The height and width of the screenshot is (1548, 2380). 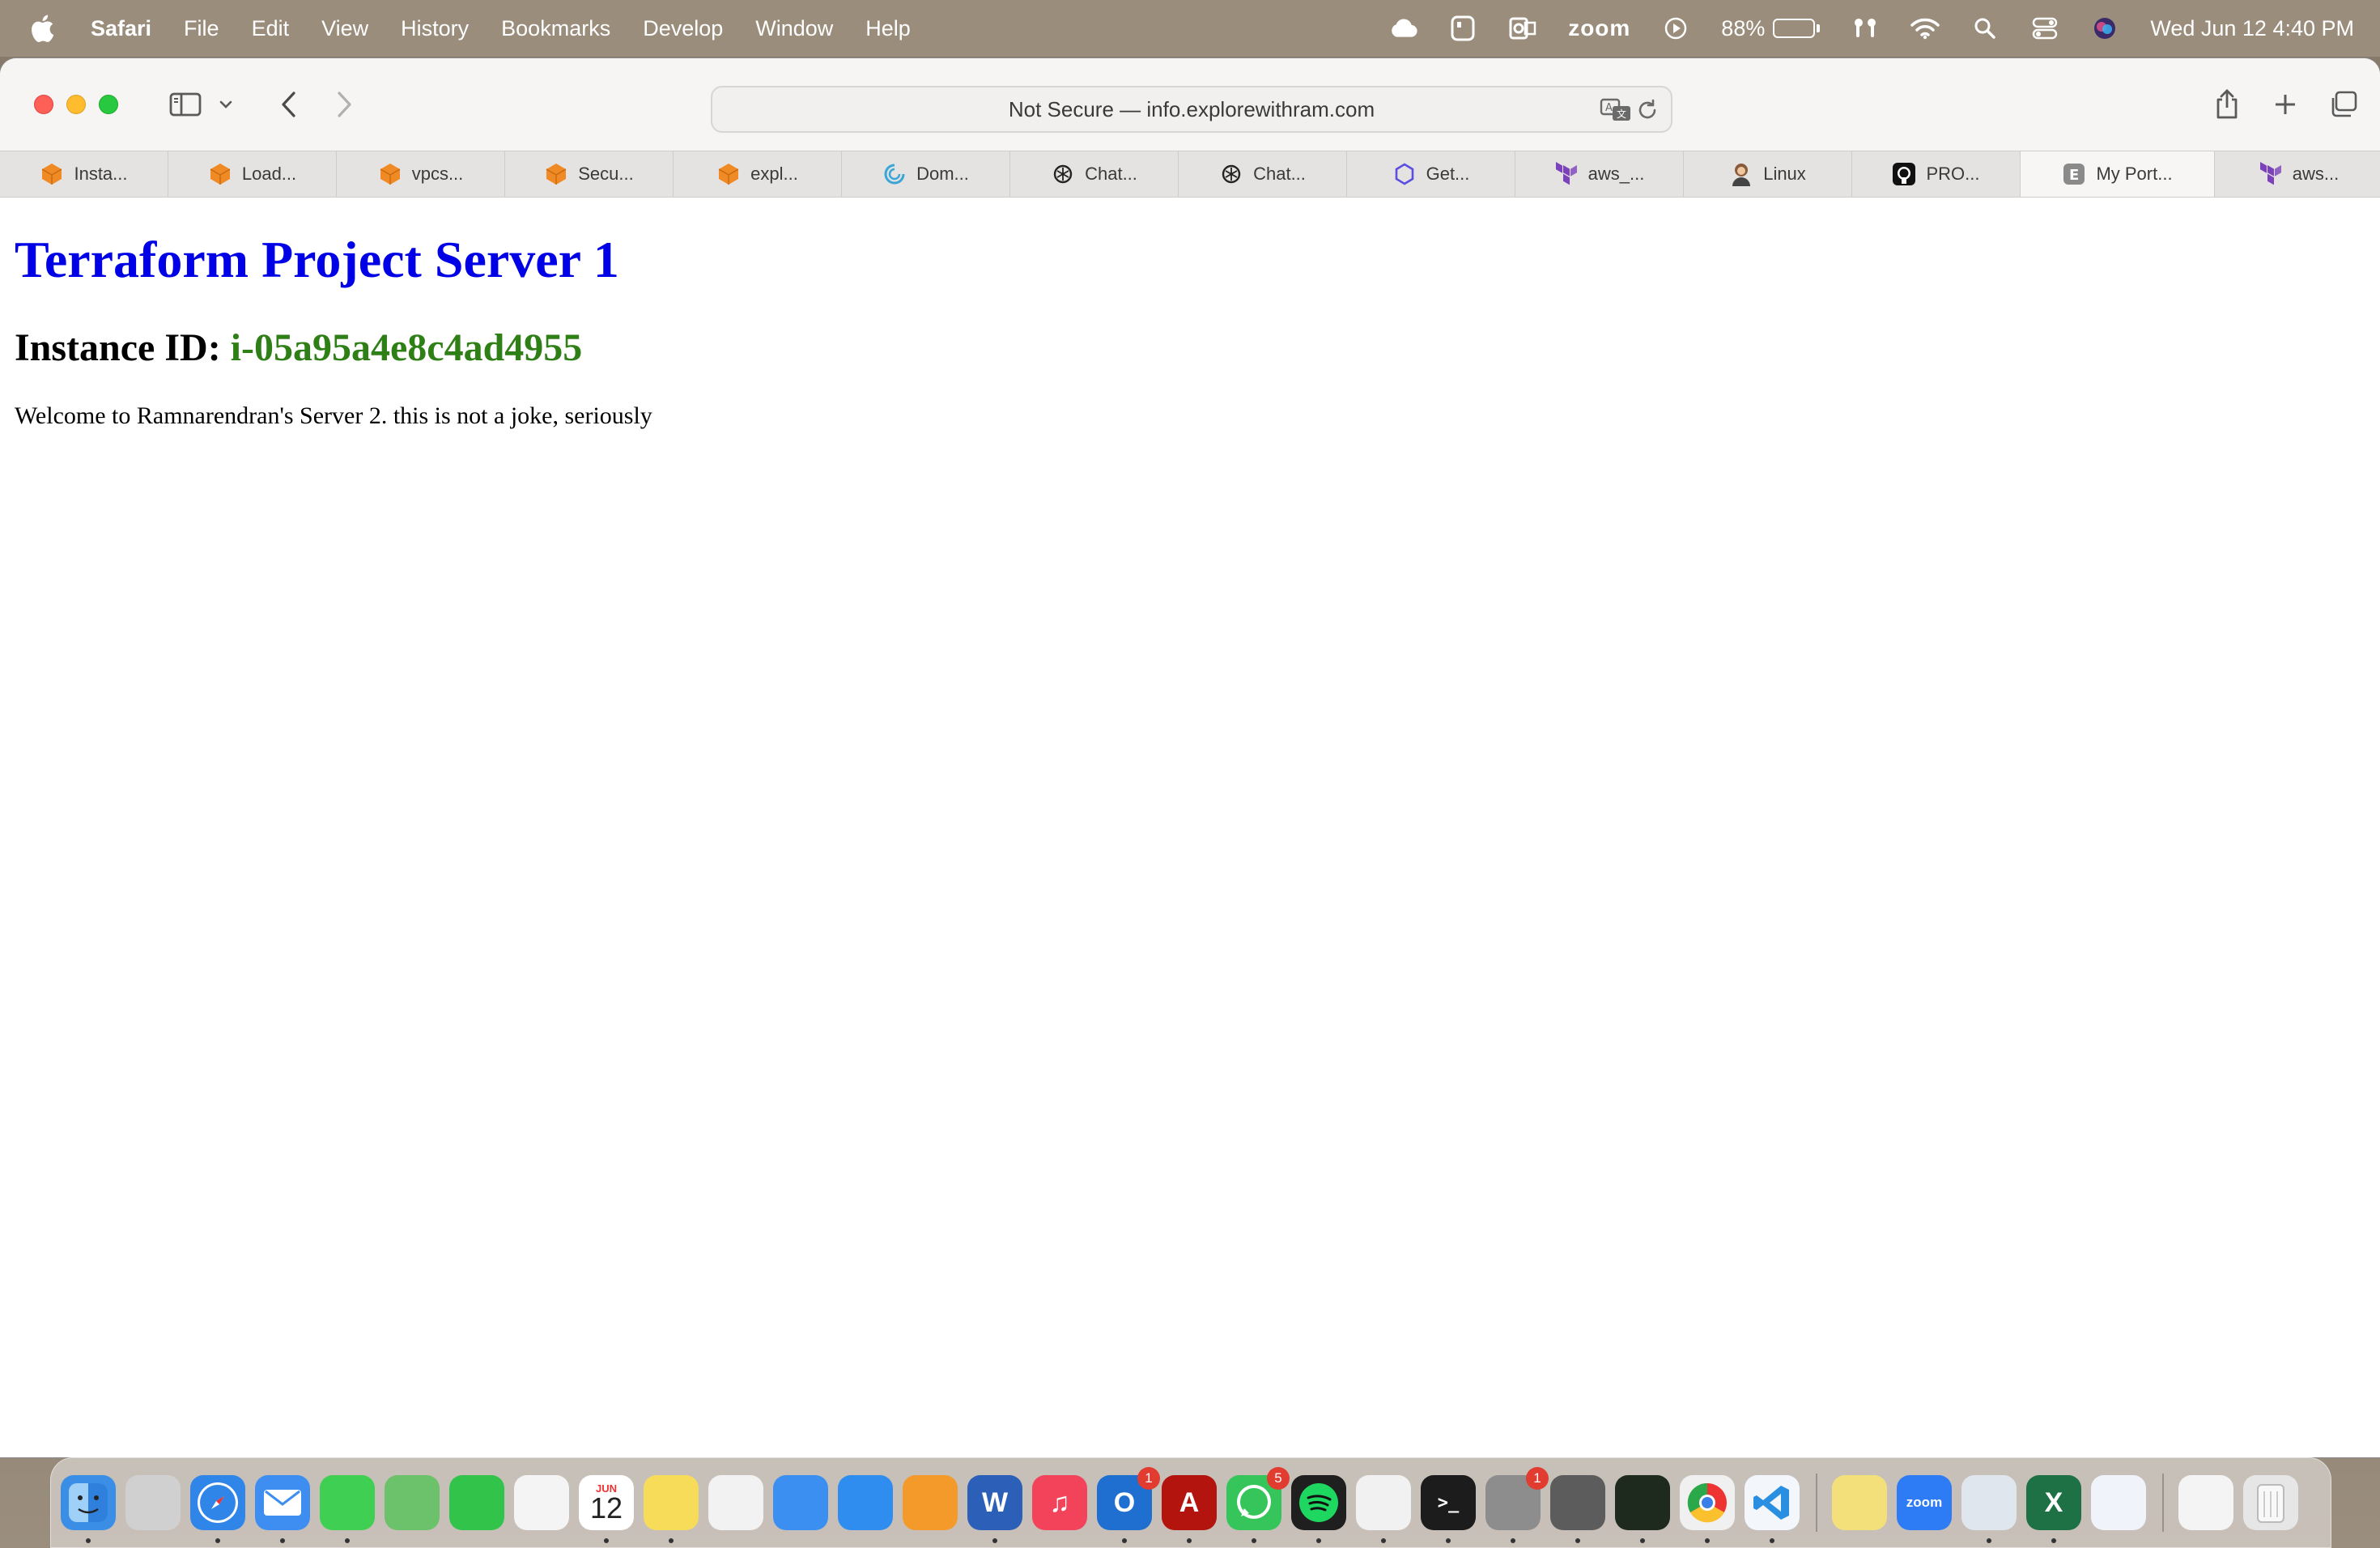 I want to click on battery-status: 88%, so click(x=1771, y=29).